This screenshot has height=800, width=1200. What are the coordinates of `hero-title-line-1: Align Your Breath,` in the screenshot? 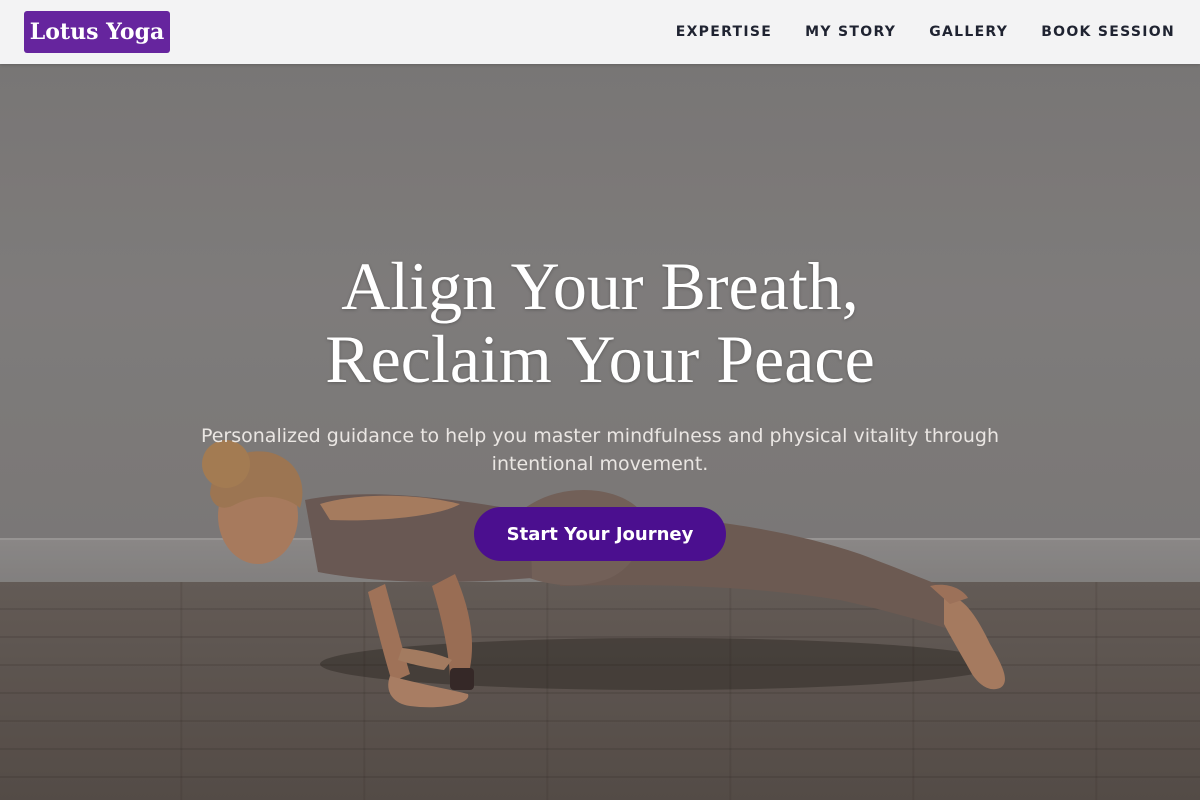 It's located at (600, 286).